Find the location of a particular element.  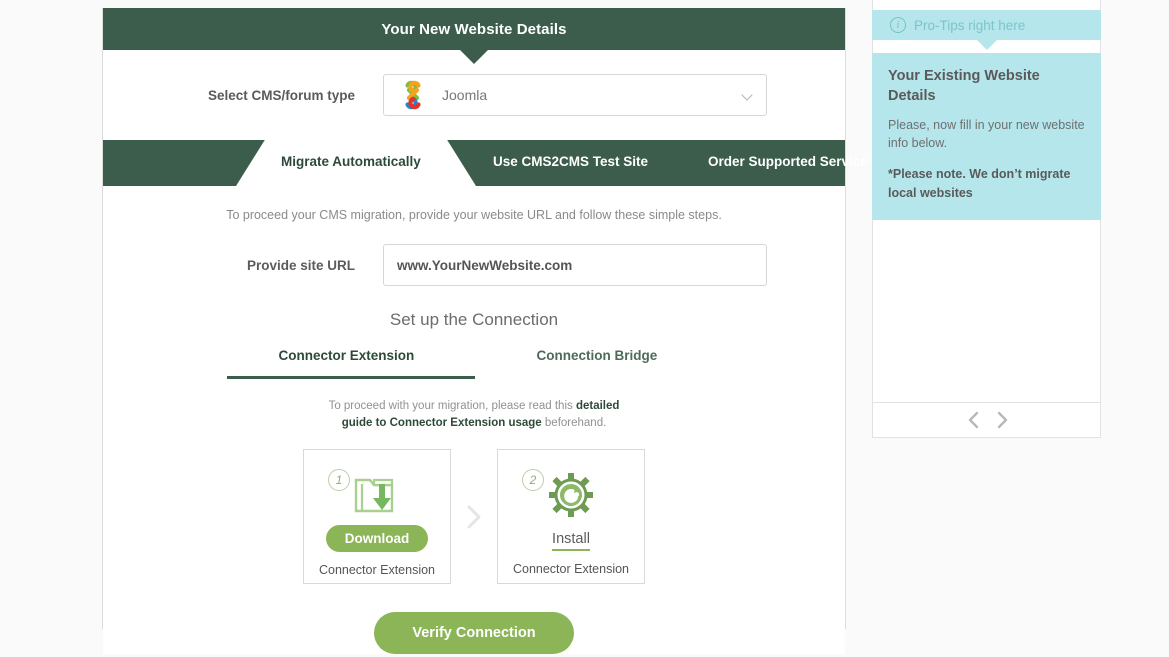

step-number: 1 is located at coordinates (339, 480).